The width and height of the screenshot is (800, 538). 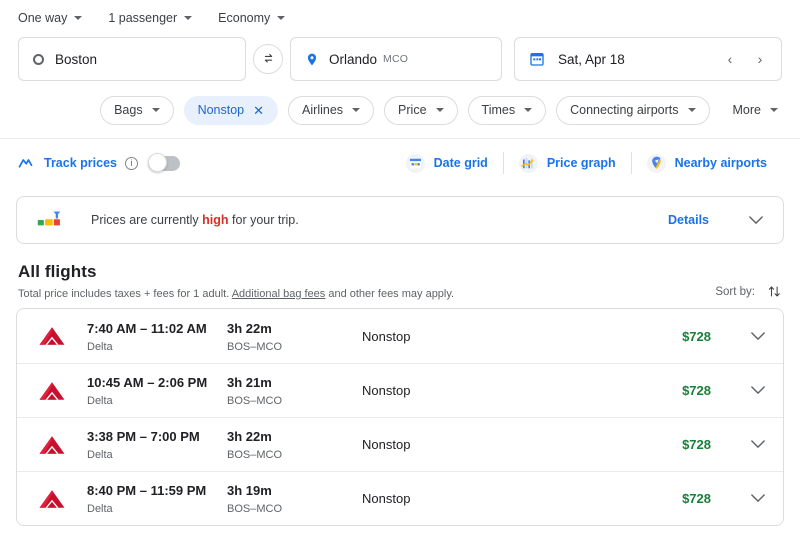 I want to click on destination-input: Orlando MCO, so click(x=396, y=59).